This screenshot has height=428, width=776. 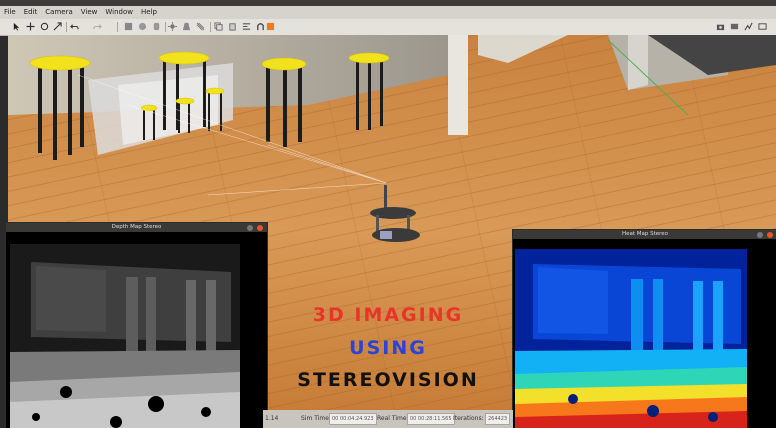 What do you see at coordinates (720, 26) in the screenshot?
I see `screenshot-icon` at bounding box center [720, 26].